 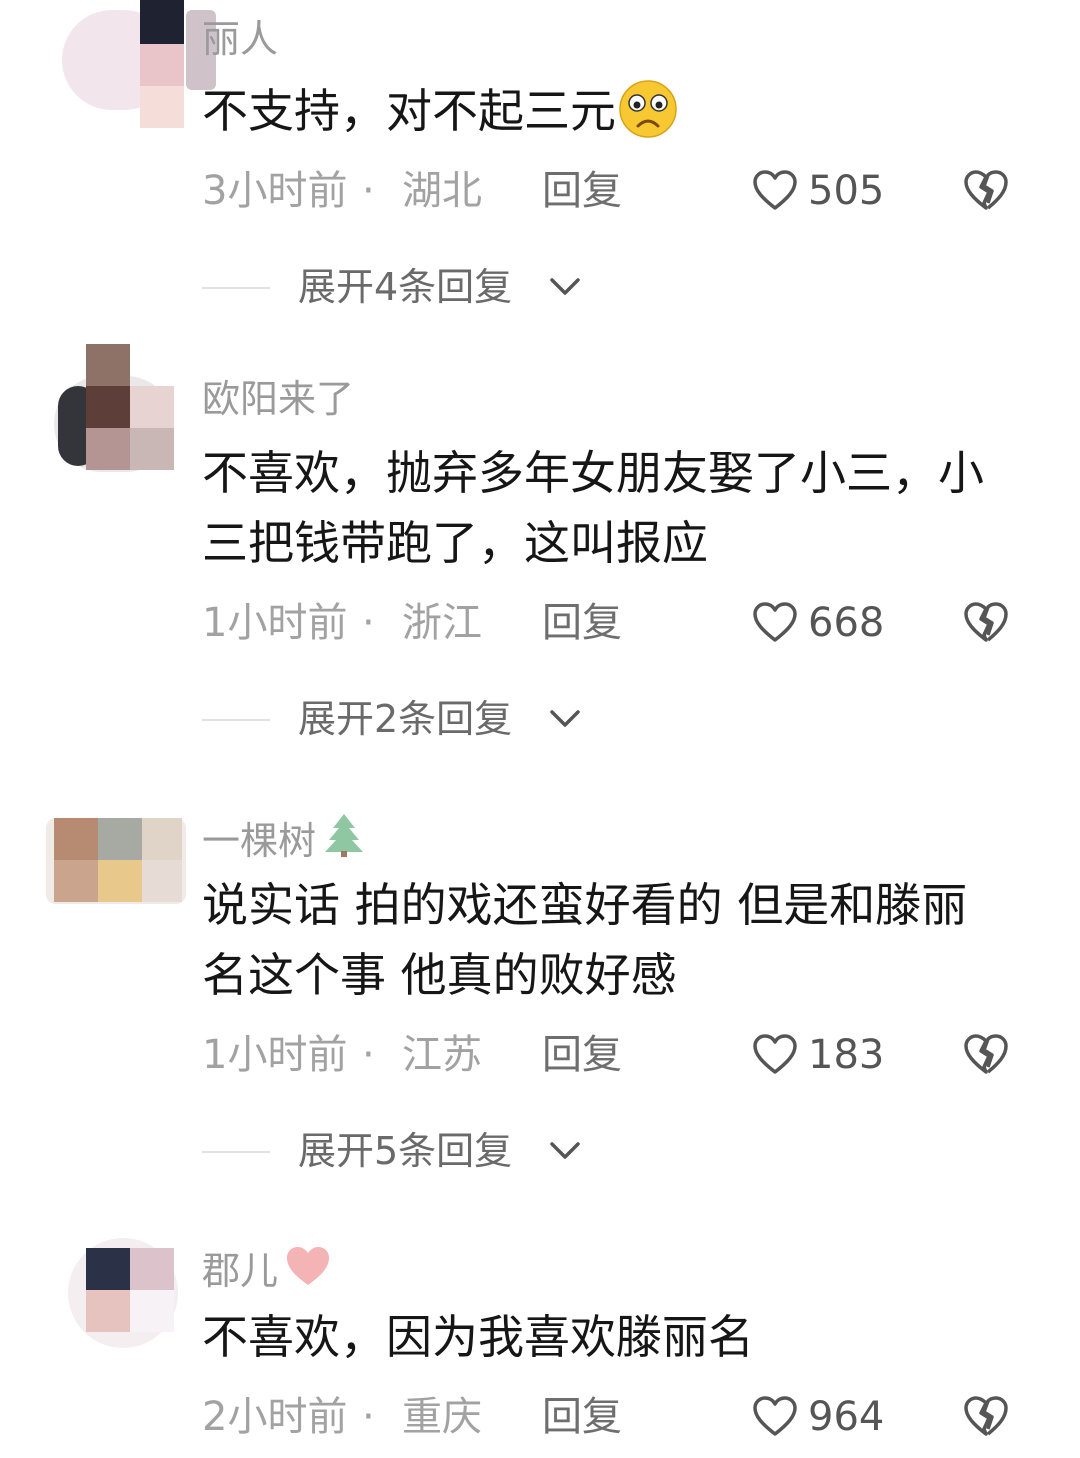 What do you see at coordinates (648, 109) in the screenshot?
I see `frowning-face-emoji` at bounding box center [648, 109].